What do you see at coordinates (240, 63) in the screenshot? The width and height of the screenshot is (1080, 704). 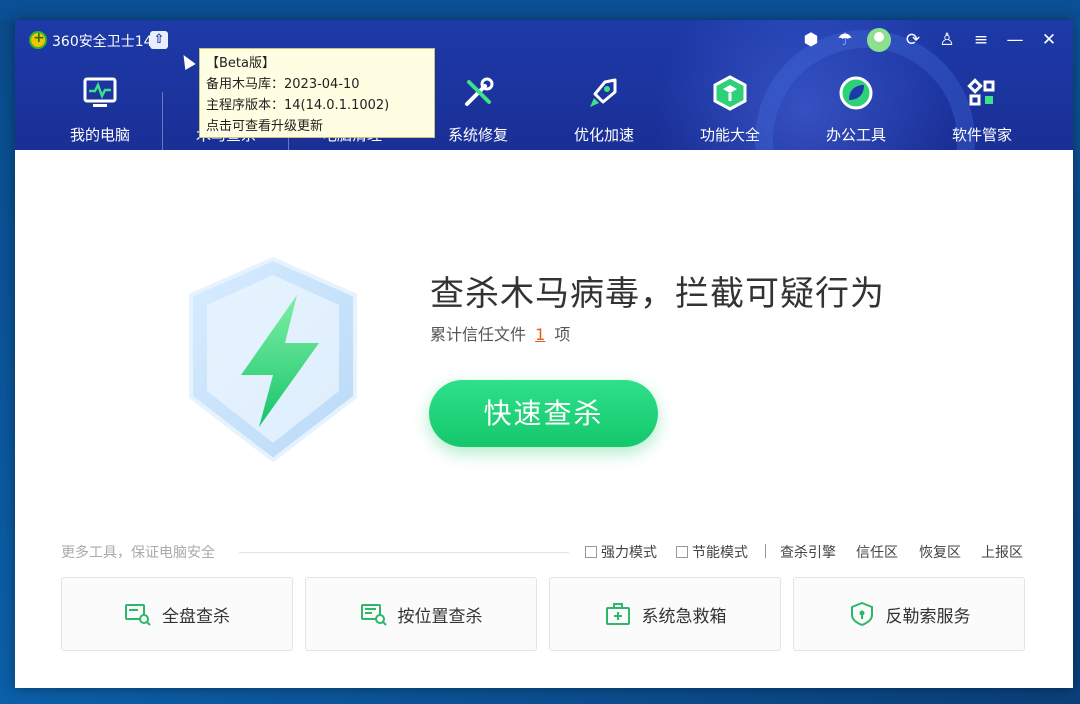 I see `tooltip-line: 【Beta版】` at bounding box center [240, 63].